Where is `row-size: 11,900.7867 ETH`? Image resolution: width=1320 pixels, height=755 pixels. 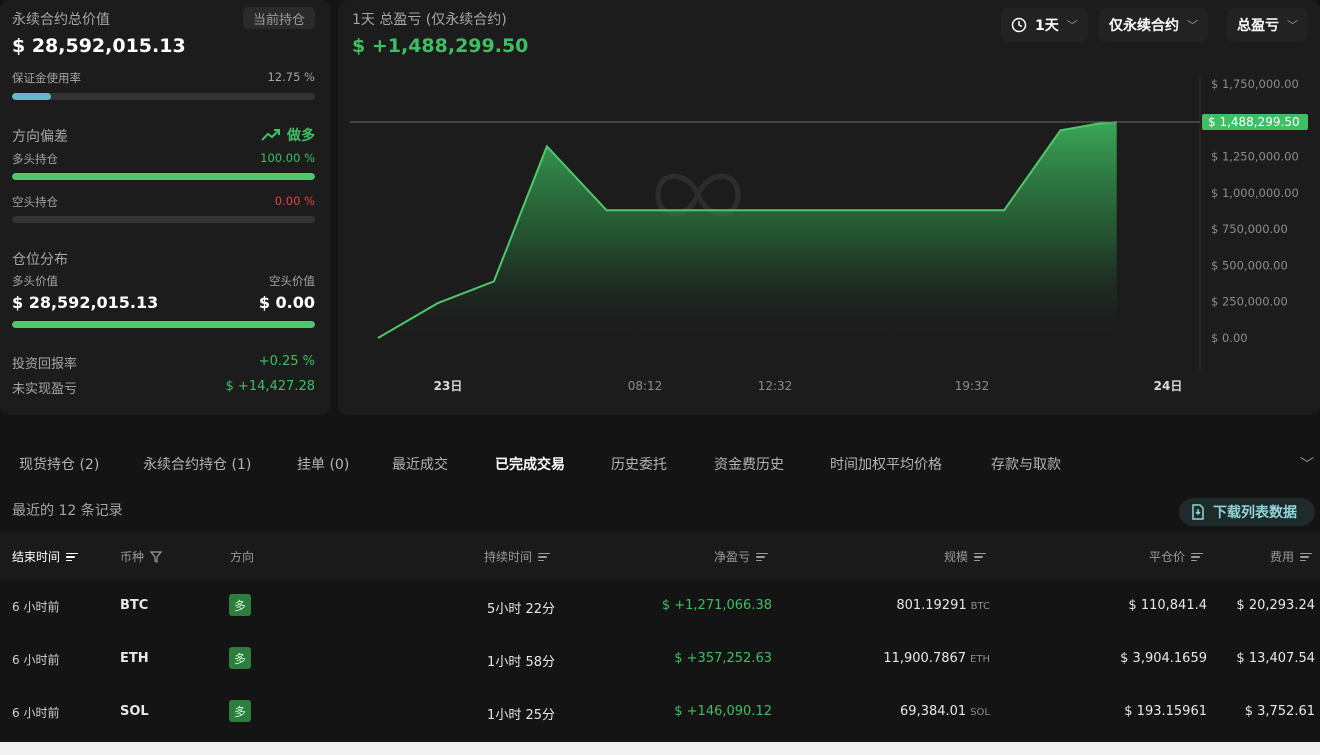
row-size: 11,900.7867 ETH is located at coordinates (936, 658).